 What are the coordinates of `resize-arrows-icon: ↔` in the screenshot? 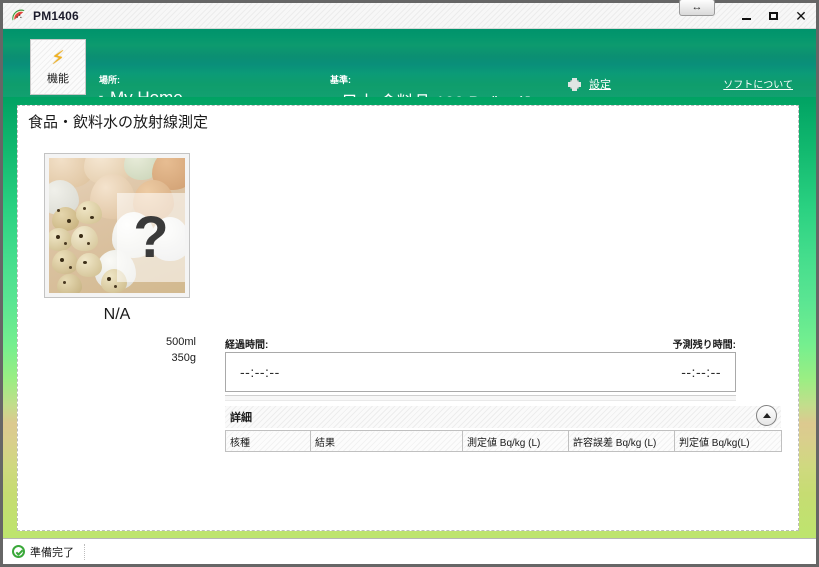 It's located at (697, 7).